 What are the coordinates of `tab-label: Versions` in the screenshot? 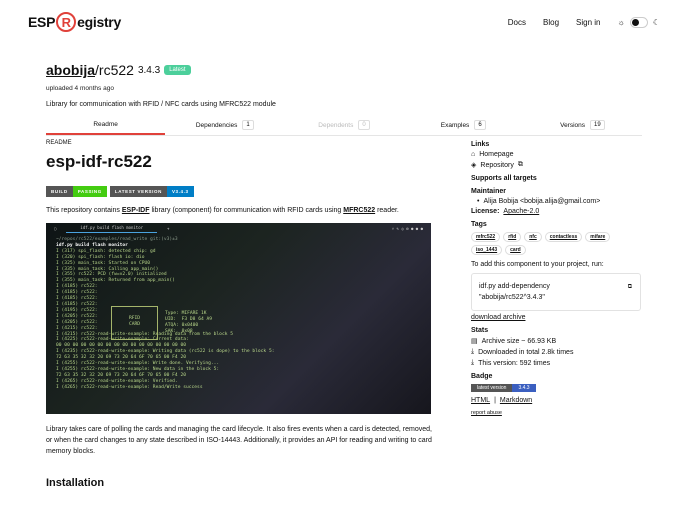 It's located at (573, 125).